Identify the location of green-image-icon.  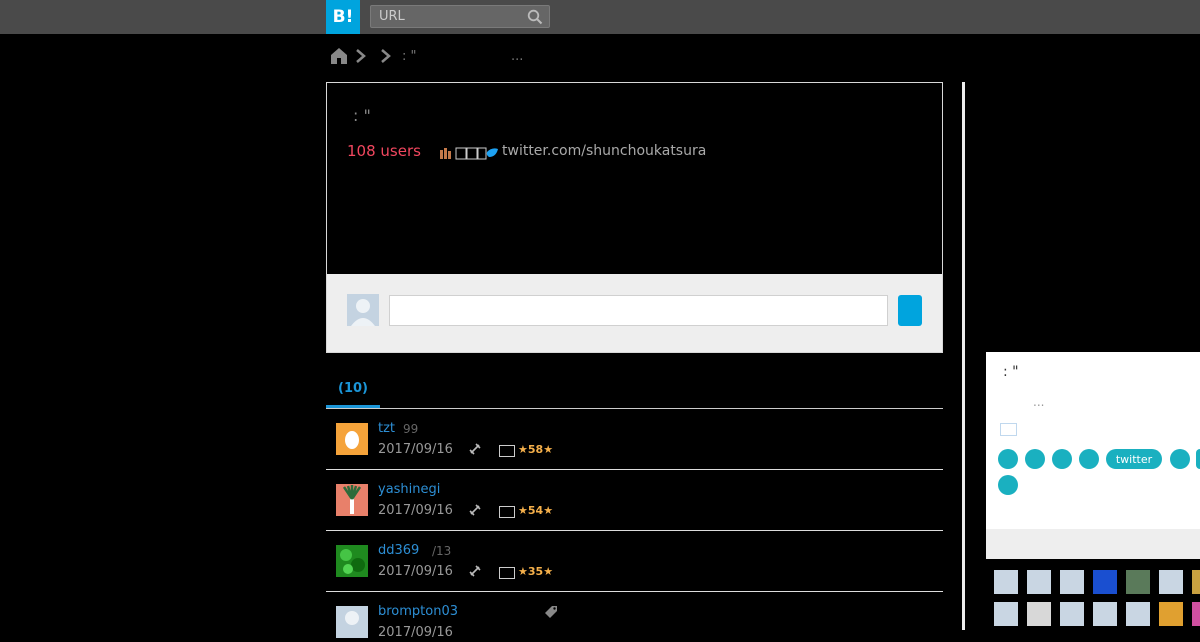
(352, 561).